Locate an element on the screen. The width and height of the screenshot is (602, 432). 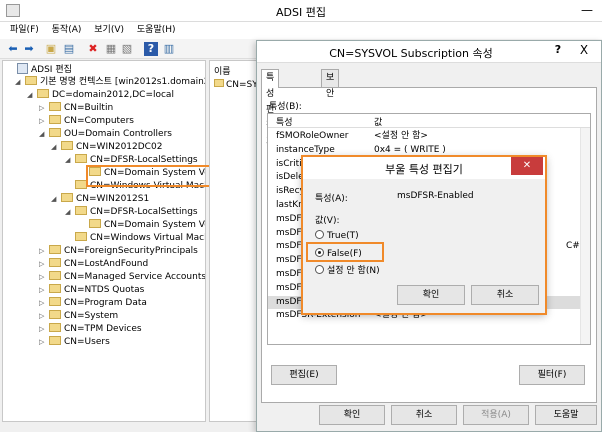
help-icon: ? is located at coordinates (151, 49).